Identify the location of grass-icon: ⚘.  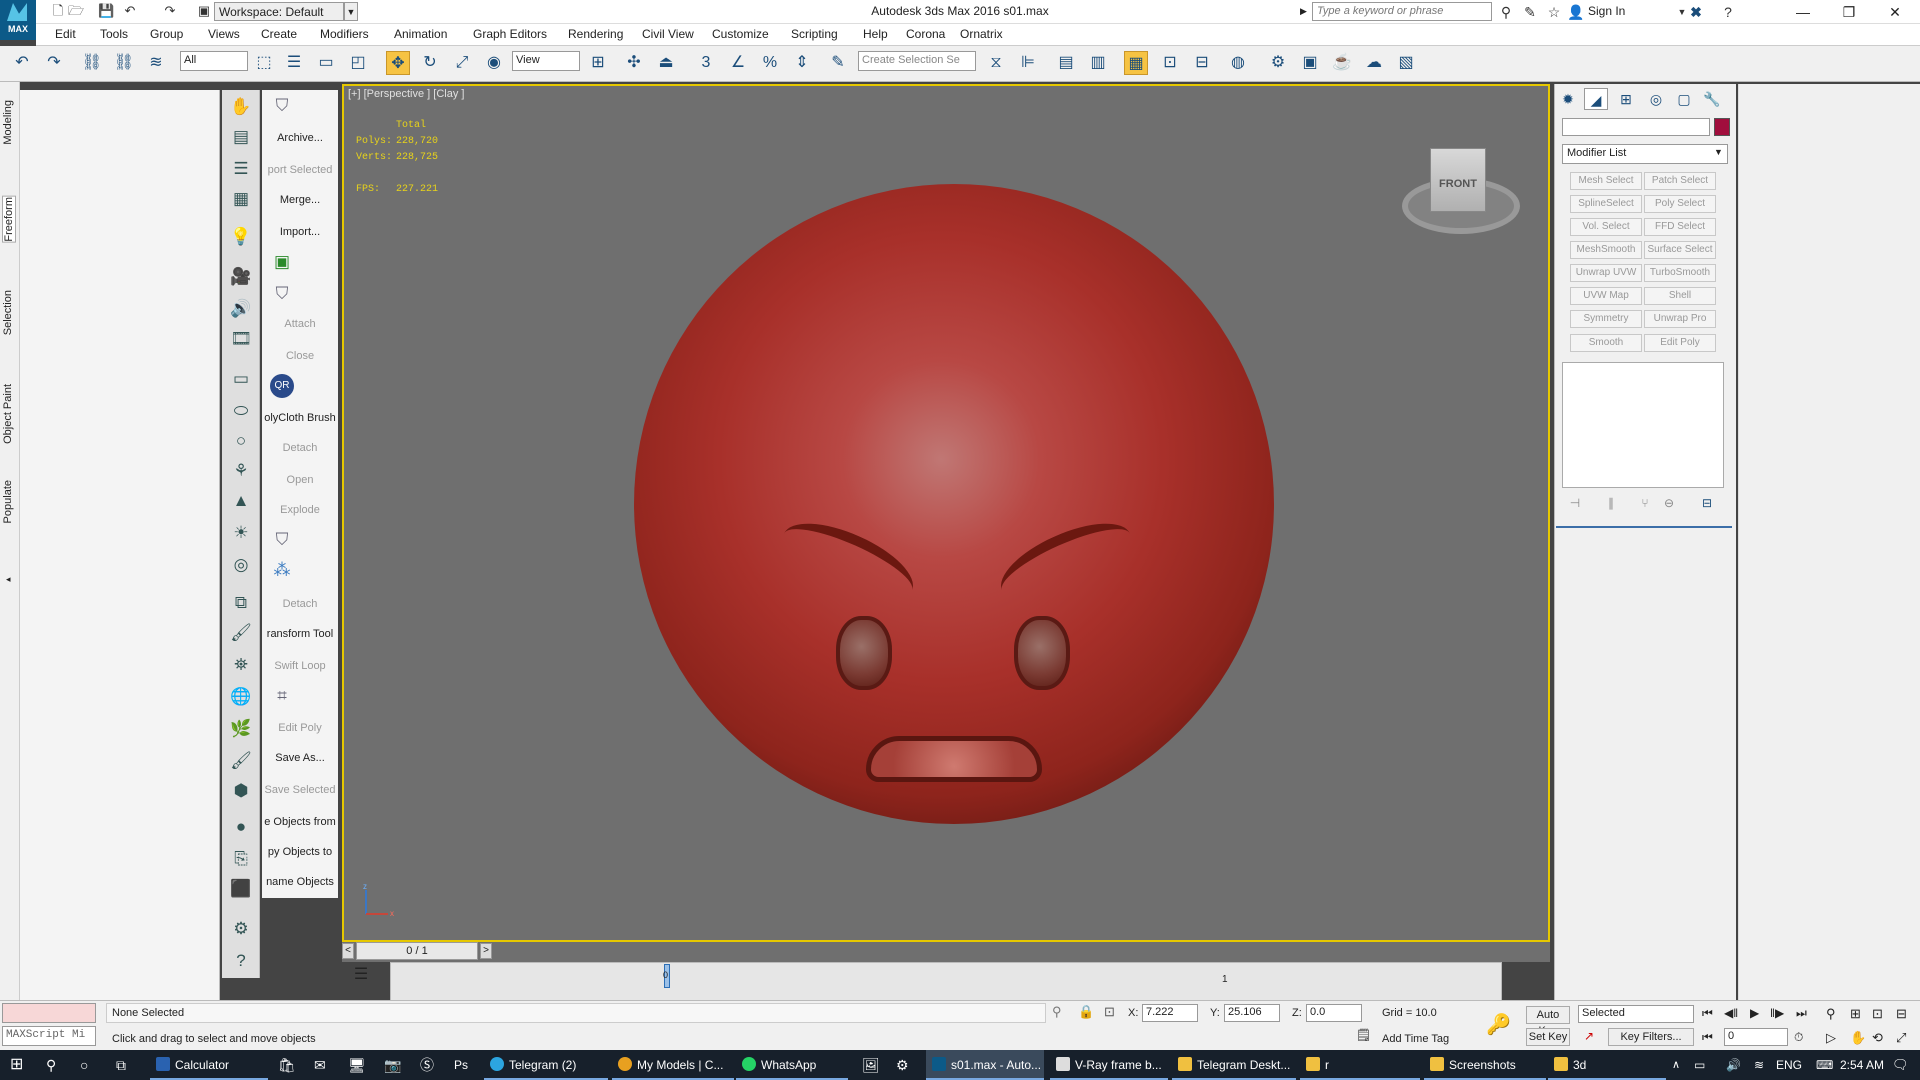
(241, 471).